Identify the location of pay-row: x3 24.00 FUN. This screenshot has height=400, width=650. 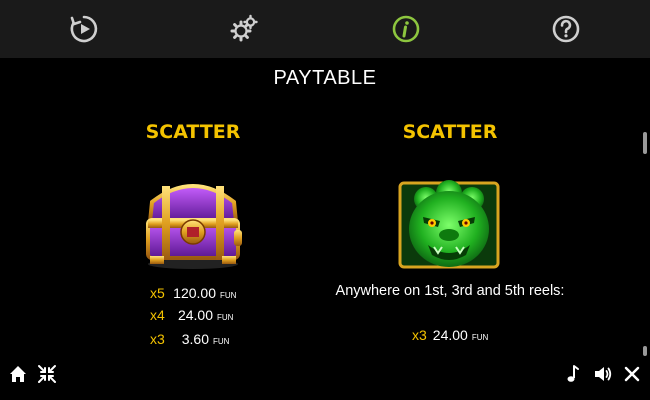
(450, 335).